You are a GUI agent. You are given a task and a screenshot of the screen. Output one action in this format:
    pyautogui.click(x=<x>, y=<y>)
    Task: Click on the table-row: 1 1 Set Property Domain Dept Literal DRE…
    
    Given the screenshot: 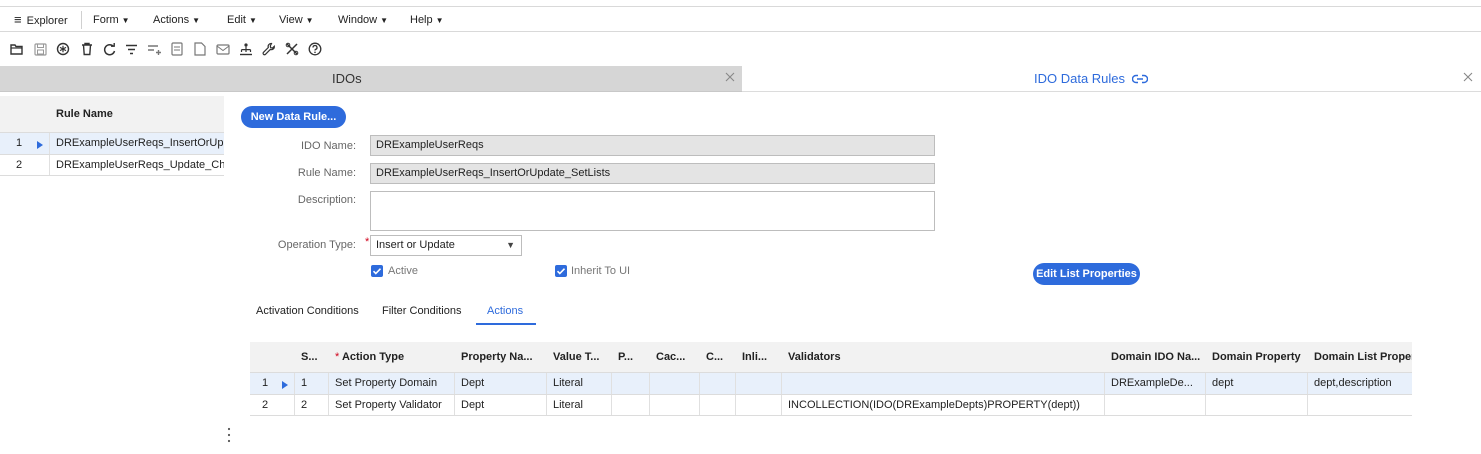 What is the action you would take?
    pyautogui.click(x=831, y=383)
    